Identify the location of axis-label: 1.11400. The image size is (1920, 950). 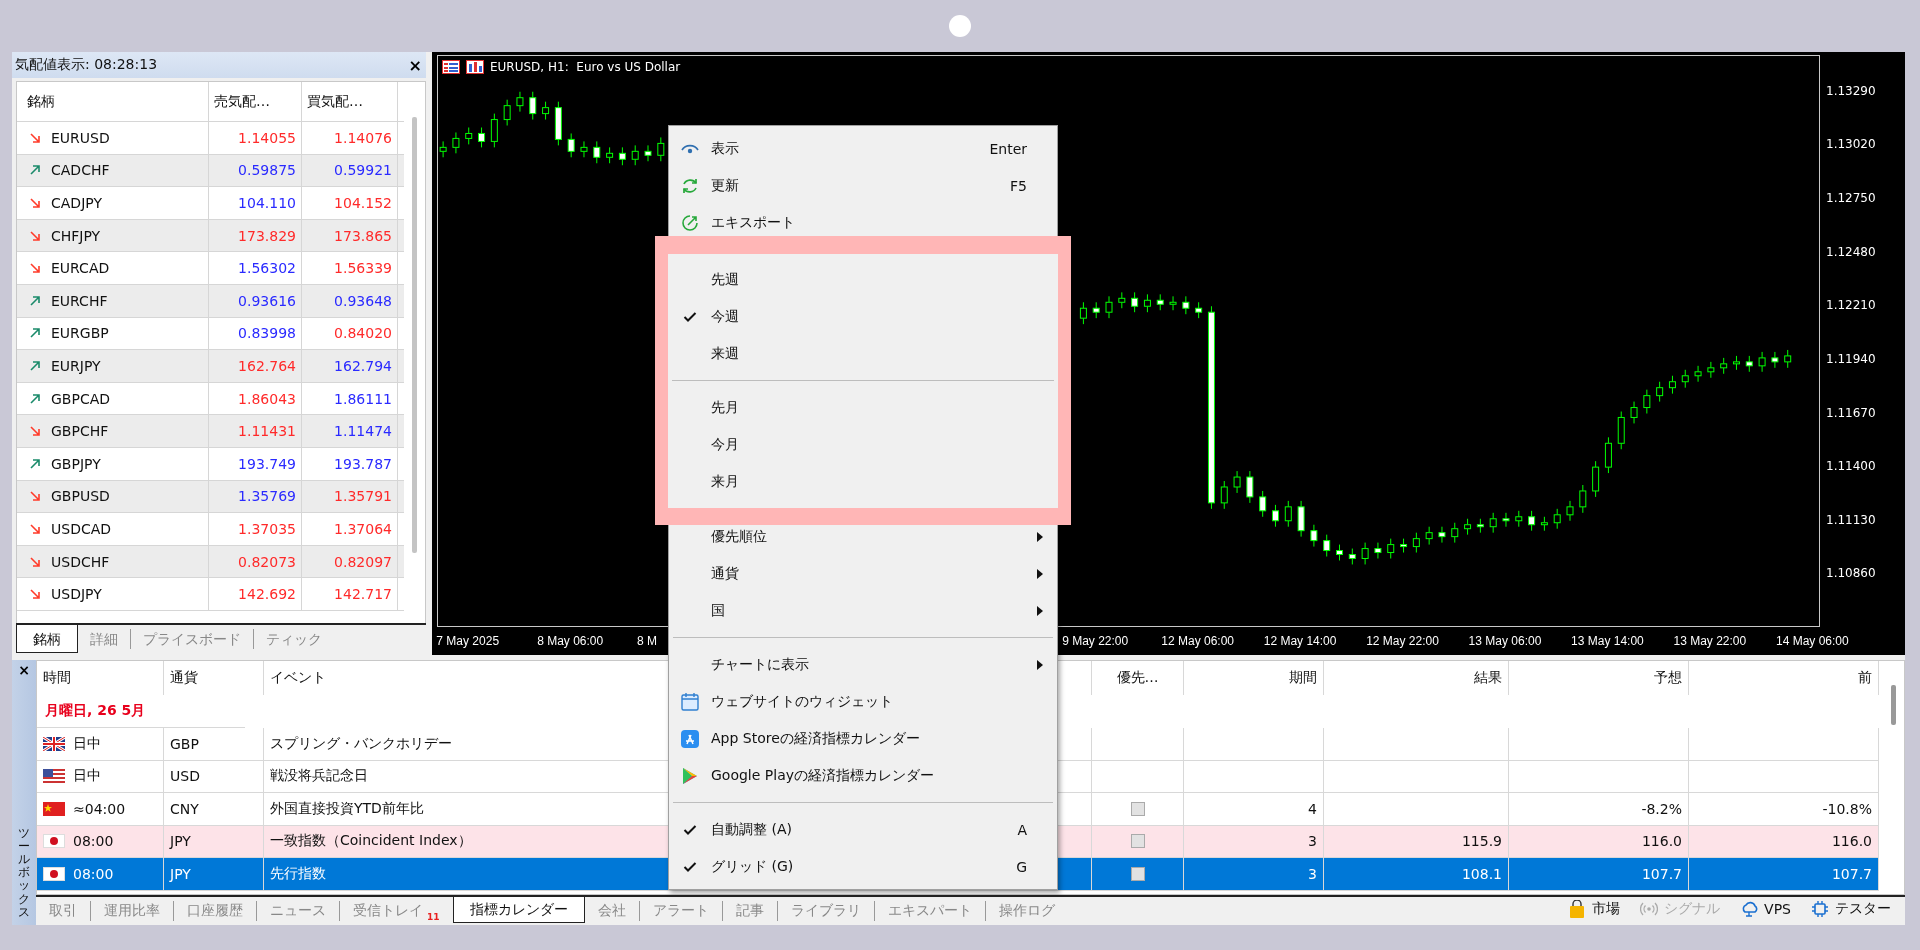
(1851, 466).